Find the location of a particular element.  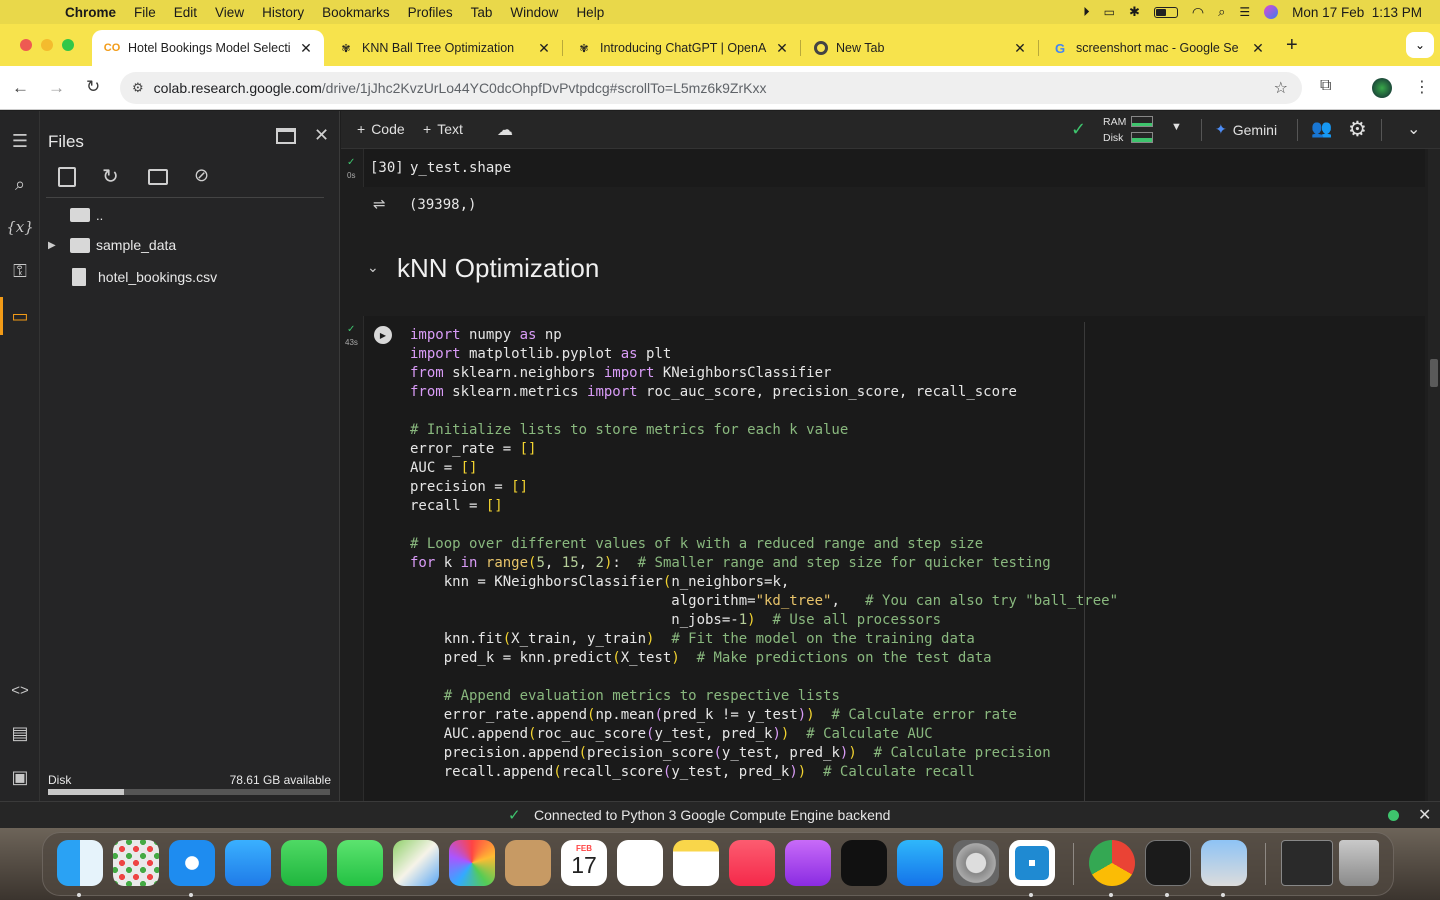

code-cell-30: [30] y_test.shape is located at coordinates (894, 168).